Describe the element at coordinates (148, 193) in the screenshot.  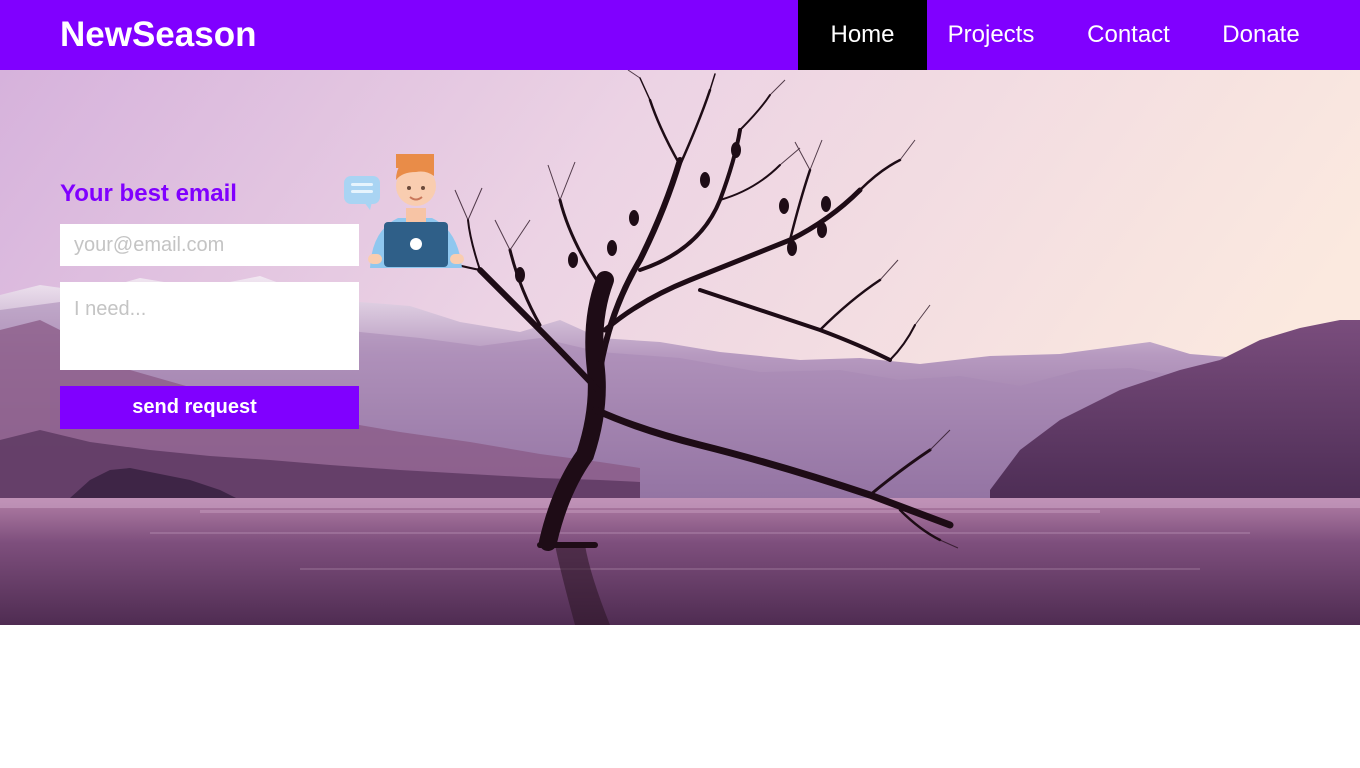
I see `form-title: Your best email` at that location.